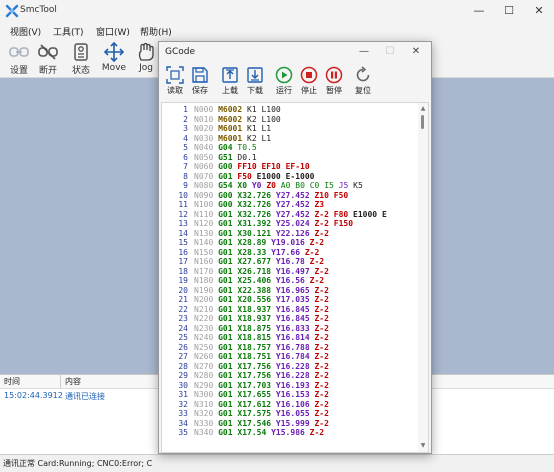  Describe the element at coordinates (295, 52) in the screenshot. I see `gcode-title-bar: GCode — ☐ ✕` at that location.